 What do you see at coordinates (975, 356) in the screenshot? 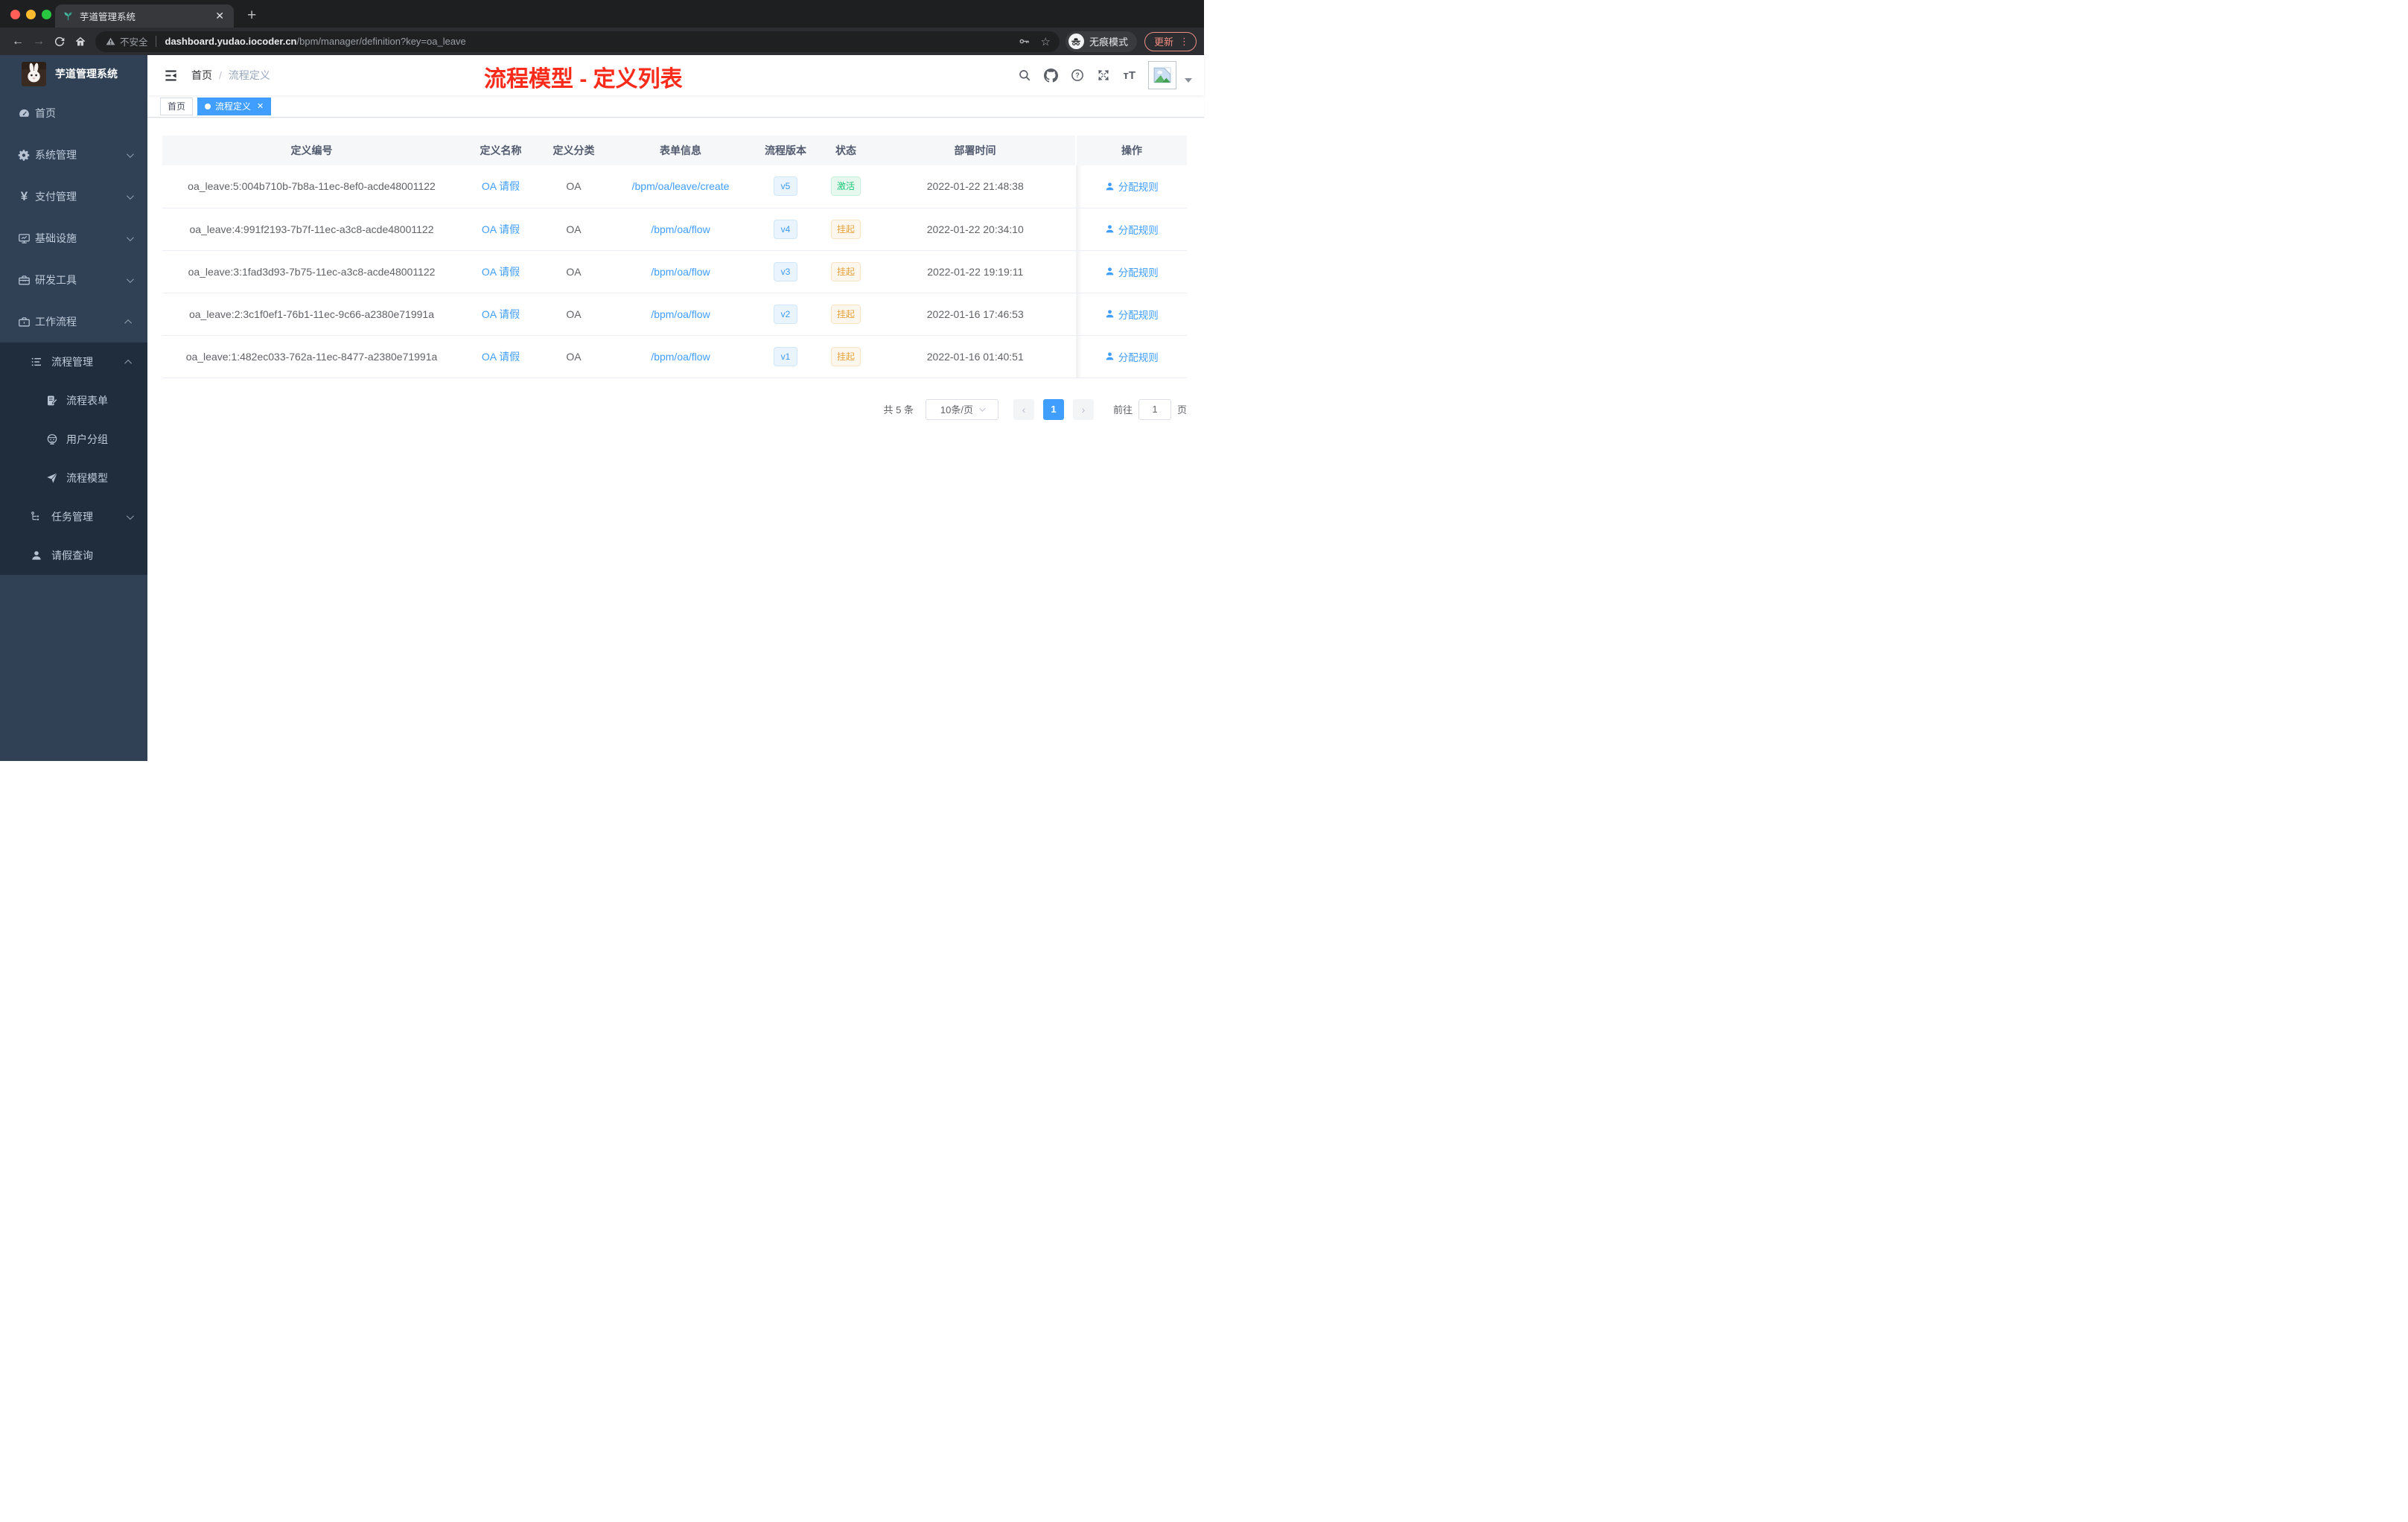
I see `cell-deploy-time: 2022-01-16 01:40:51` at bounding box center [975, 356].